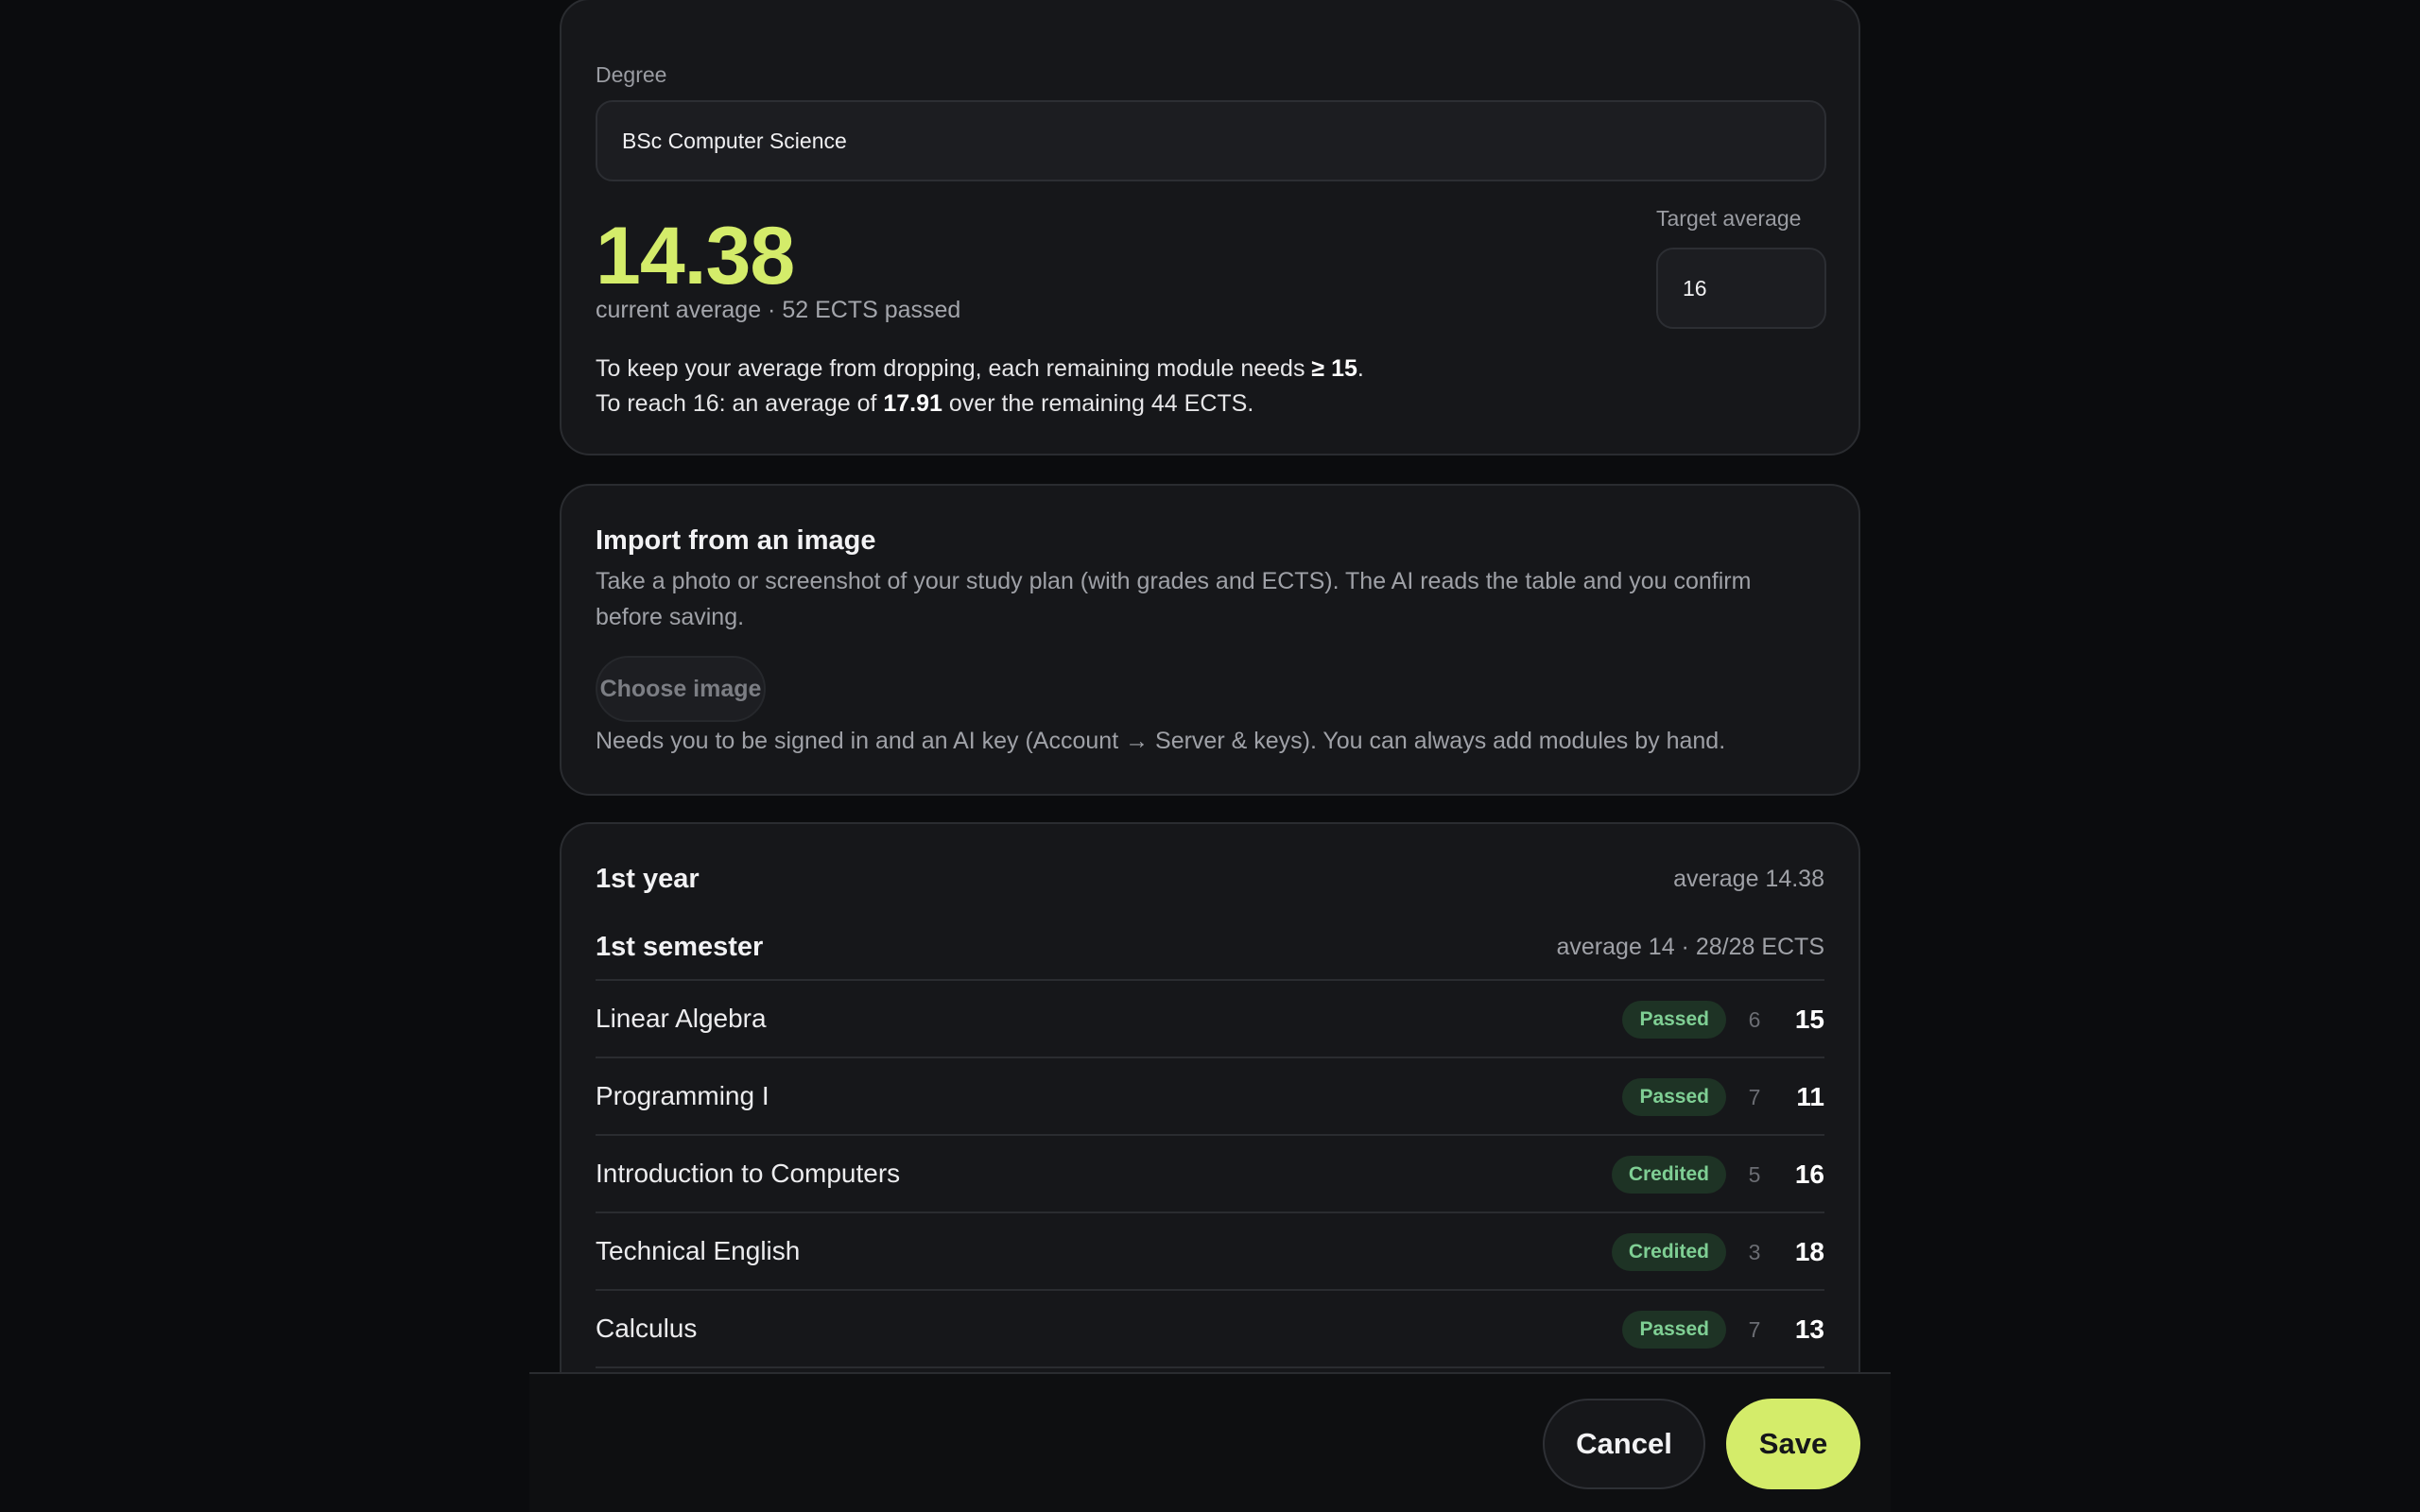  I want to click on module-name: Introduction to Computers, so click(749, 1173).